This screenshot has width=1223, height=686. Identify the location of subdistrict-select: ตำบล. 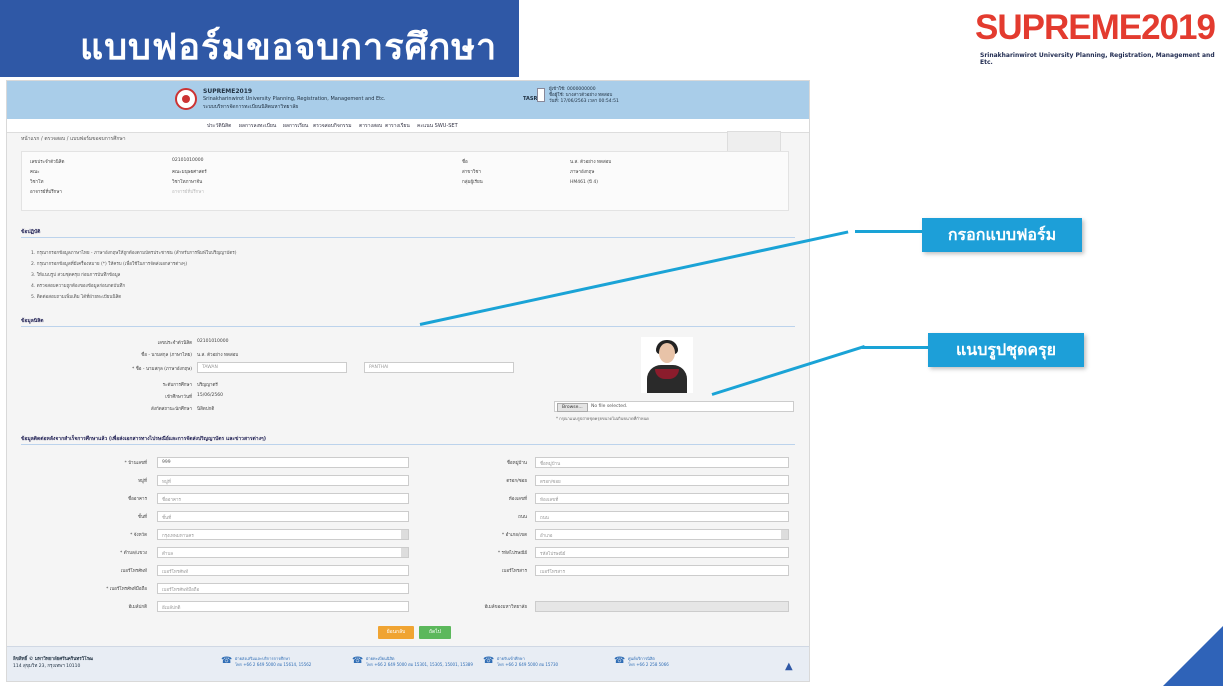
(283, 552).